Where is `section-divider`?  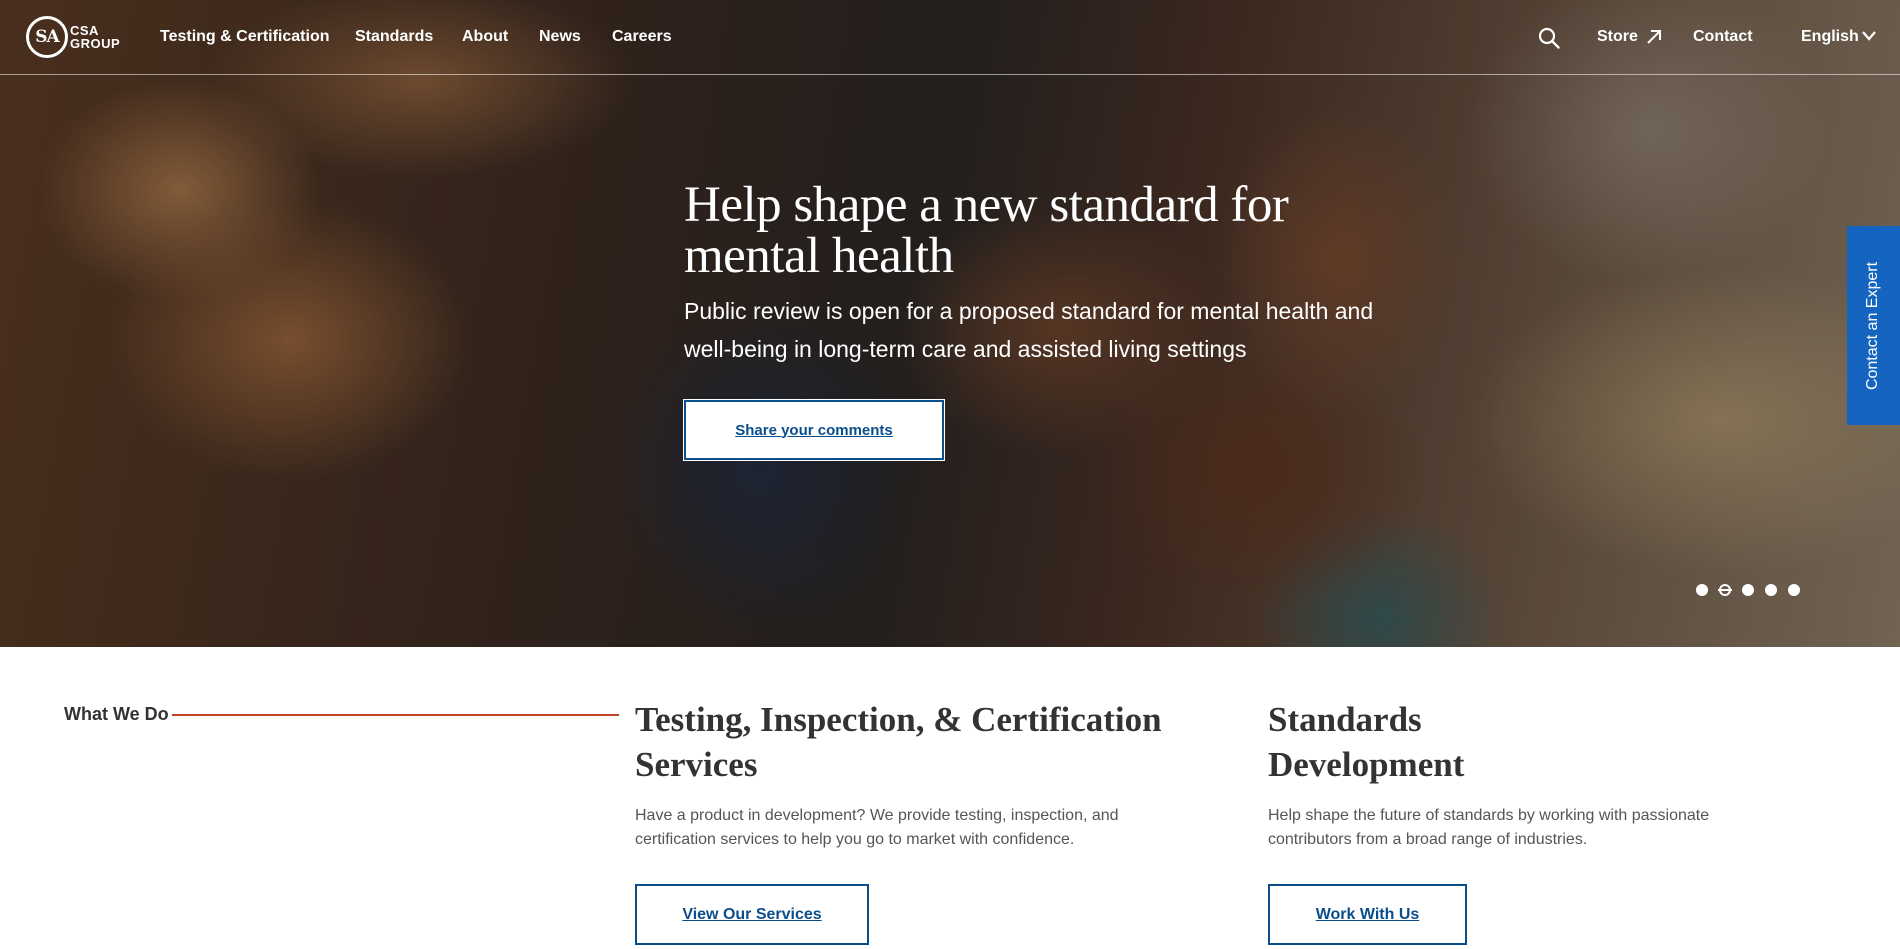 section-divider is located at coordinates (395, 715).